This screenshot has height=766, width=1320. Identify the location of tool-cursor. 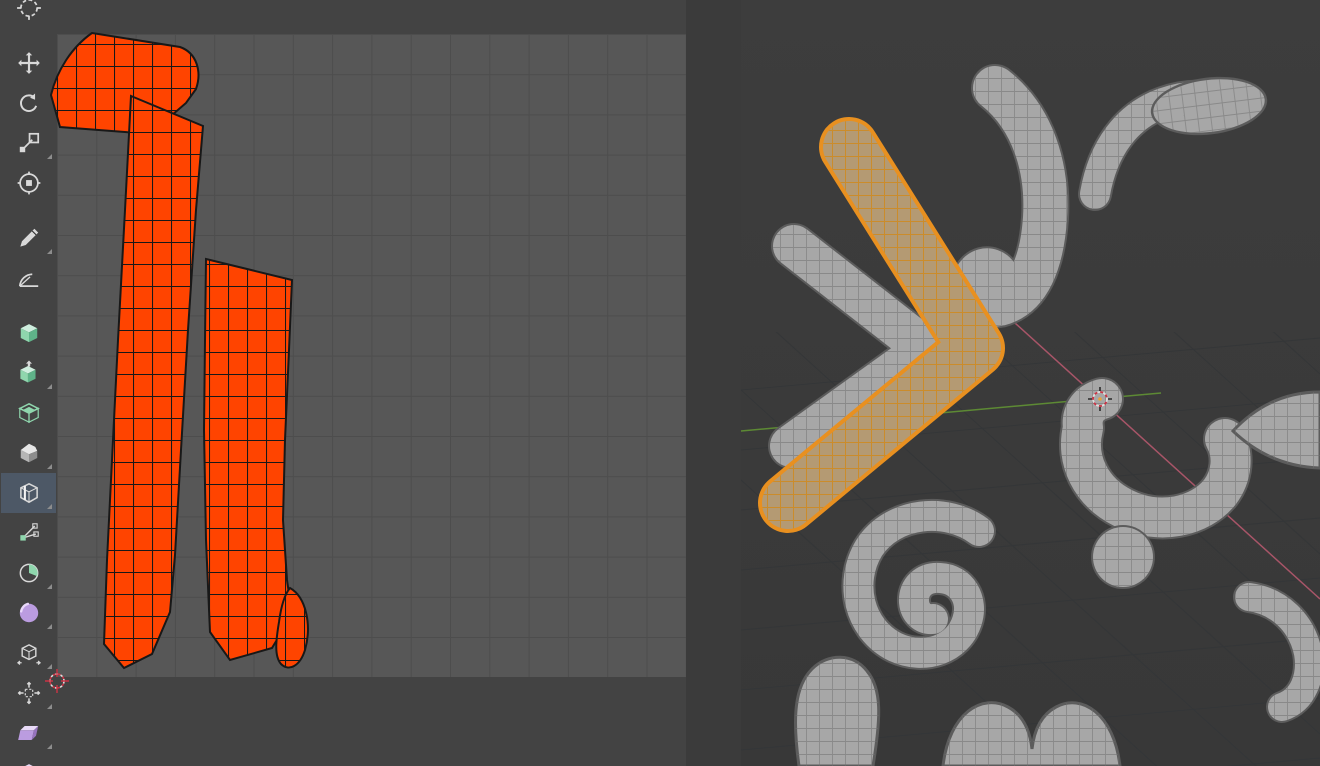
(28, 14).